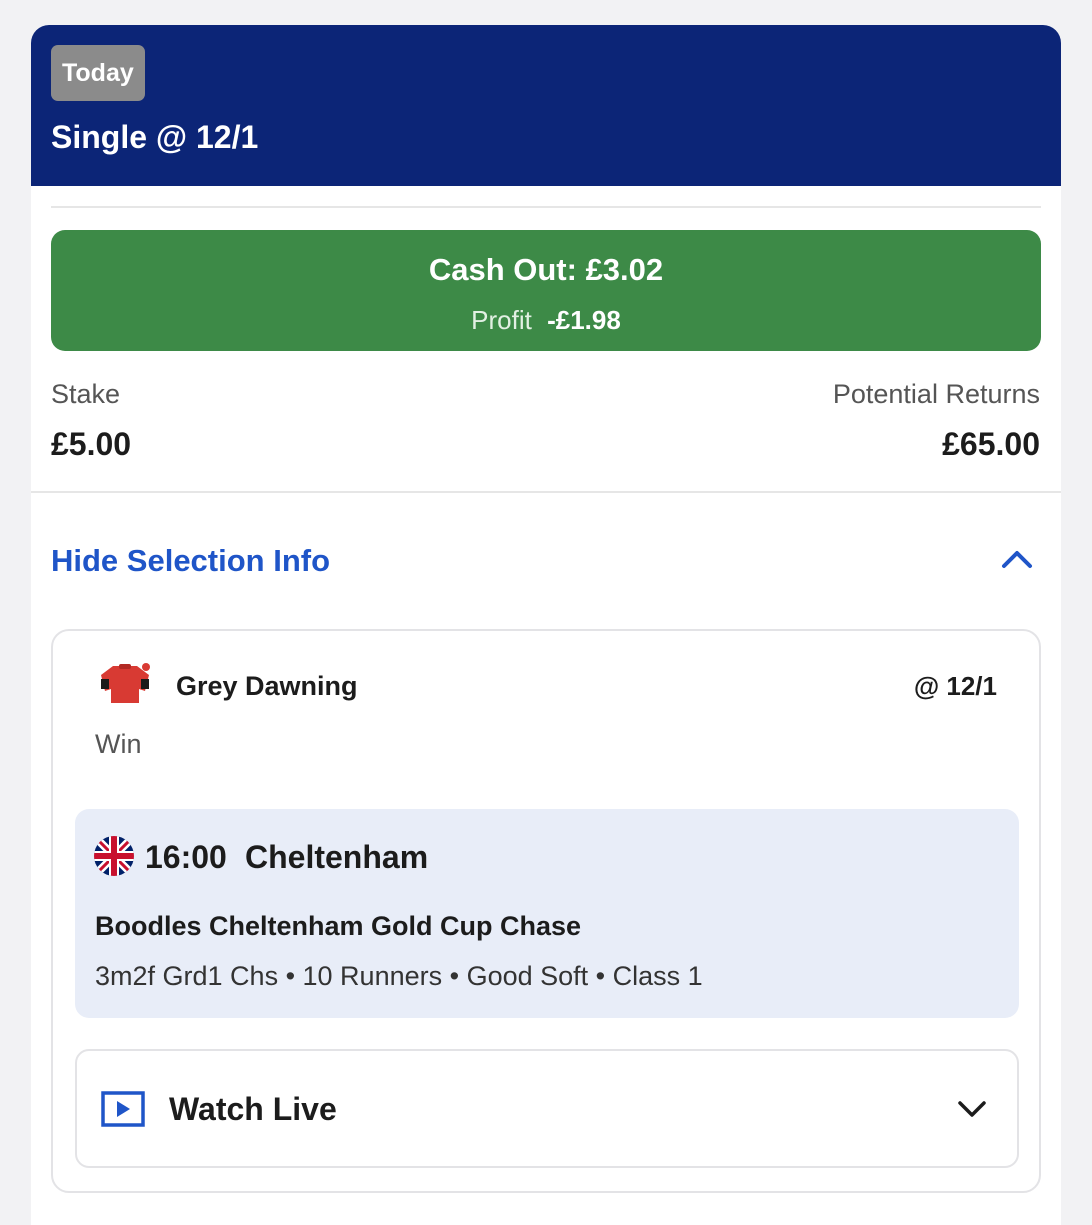 The image size is (1092, 1225). I want to click on jockey-silks-icon, so click(125, 683).